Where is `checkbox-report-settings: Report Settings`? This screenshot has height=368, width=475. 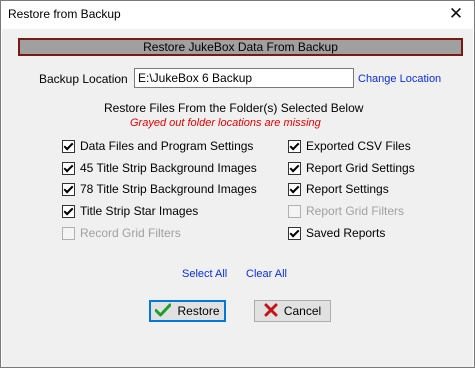
checkbox-report-settings: Report Settings is located at coordinates (338, 189).